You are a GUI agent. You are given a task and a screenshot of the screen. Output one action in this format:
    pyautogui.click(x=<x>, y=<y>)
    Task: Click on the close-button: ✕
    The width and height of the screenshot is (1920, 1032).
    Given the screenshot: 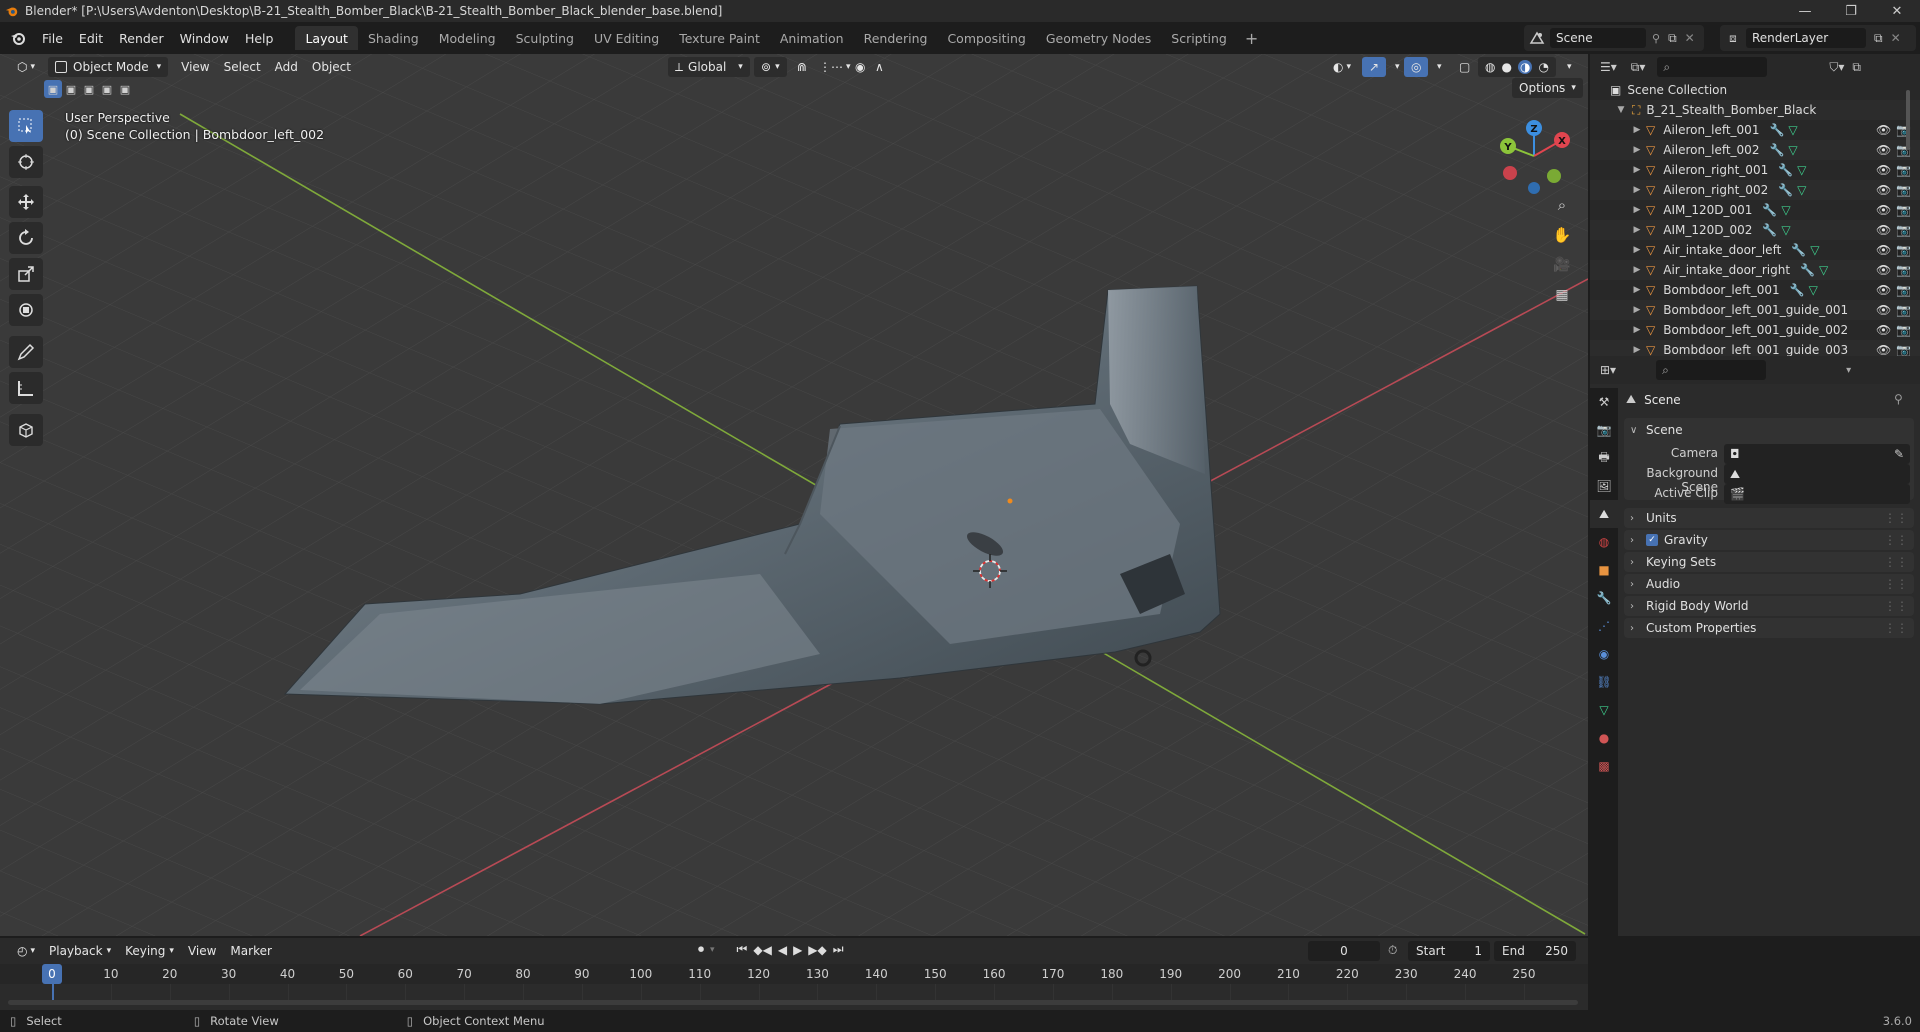 What is the action you would take?
    pyautogui.click(x=1897, y=11)
    